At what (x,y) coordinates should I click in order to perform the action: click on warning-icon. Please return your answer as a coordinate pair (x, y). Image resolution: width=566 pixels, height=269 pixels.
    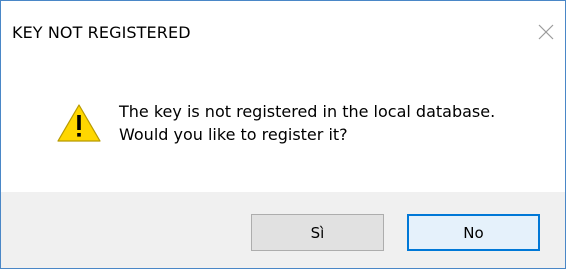
    Looking at the image, I should click on (79, 123).